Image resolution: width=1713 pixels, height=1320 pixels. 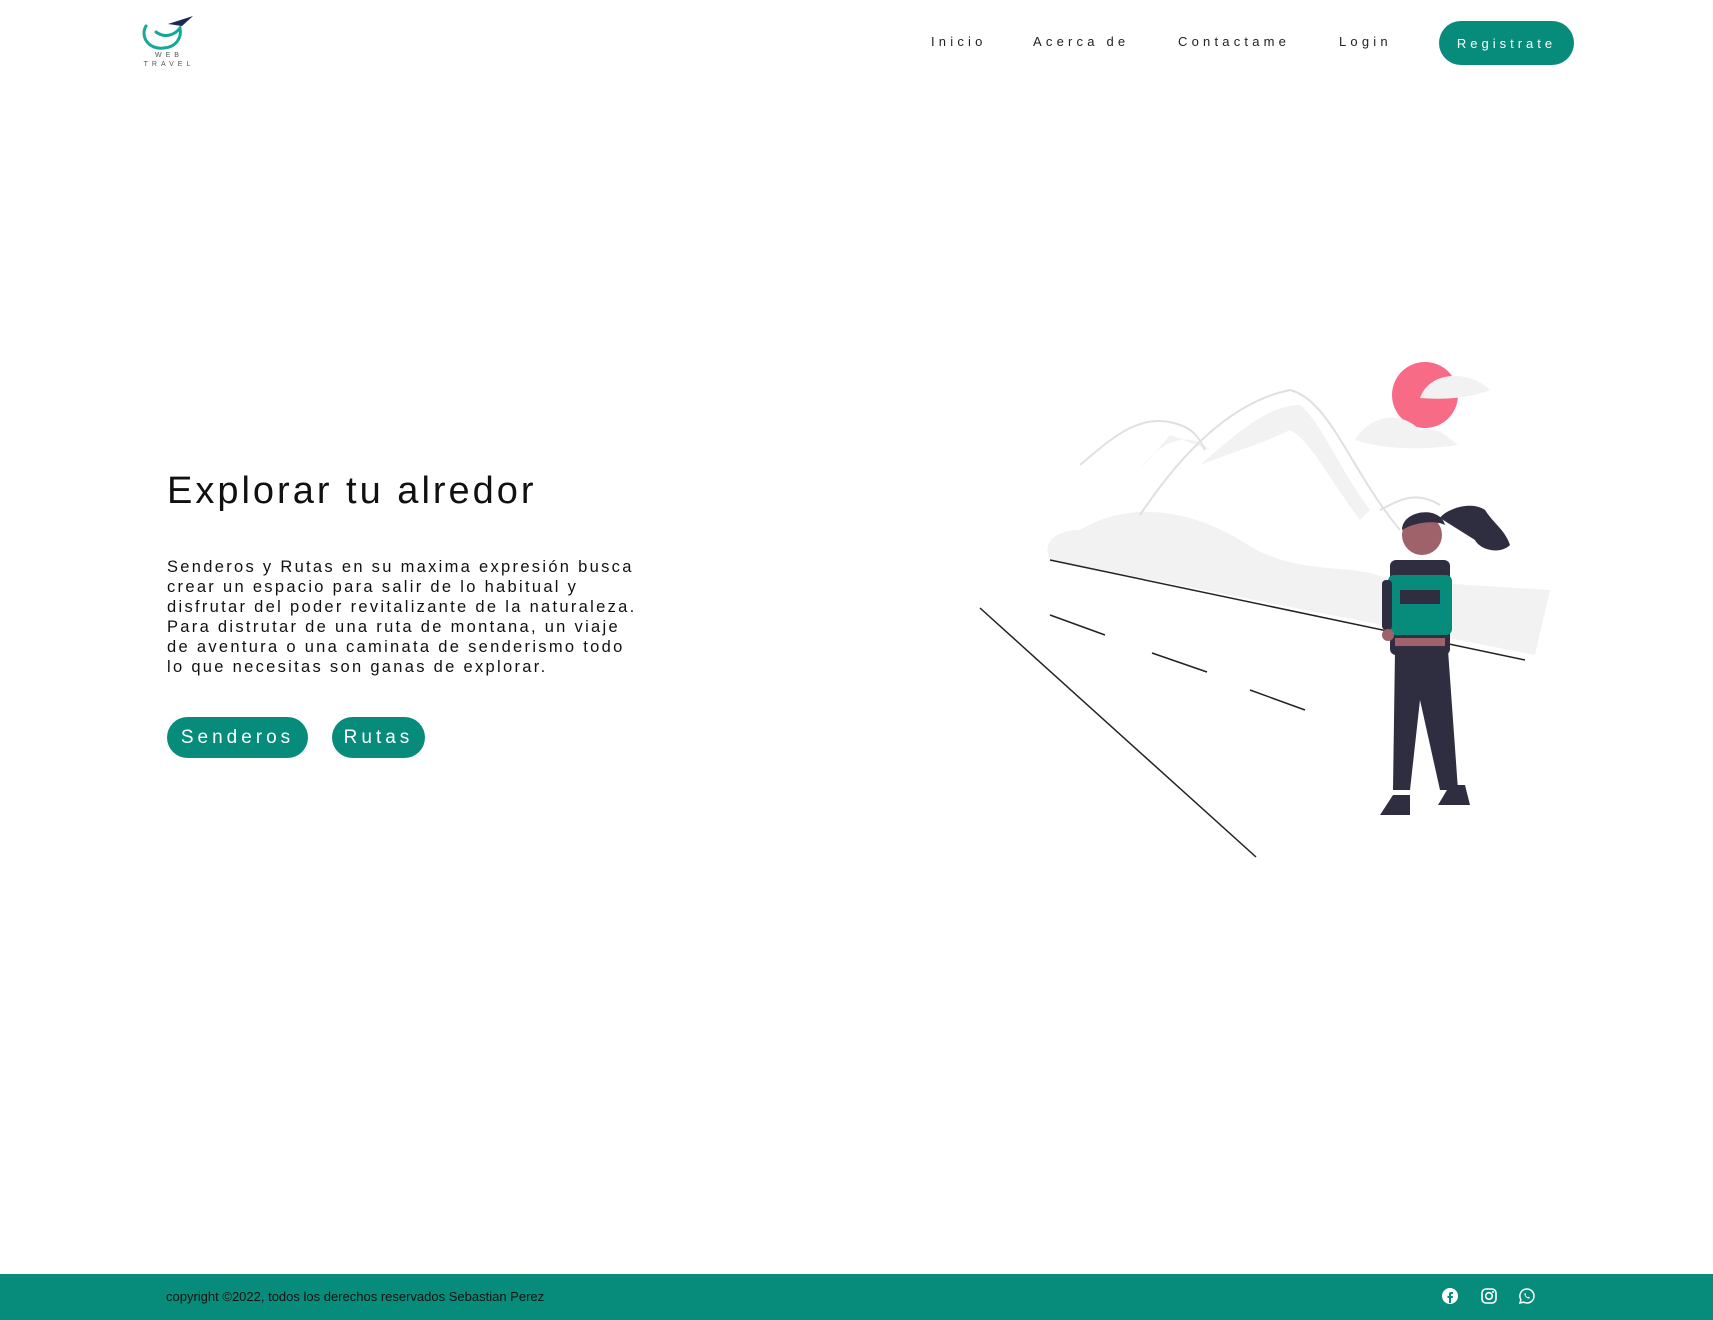 What do you see at coordinates (169, 64) in the screenshot?
I see `logo-text-travel: TRAVEL` at bounding box center [169, 64].